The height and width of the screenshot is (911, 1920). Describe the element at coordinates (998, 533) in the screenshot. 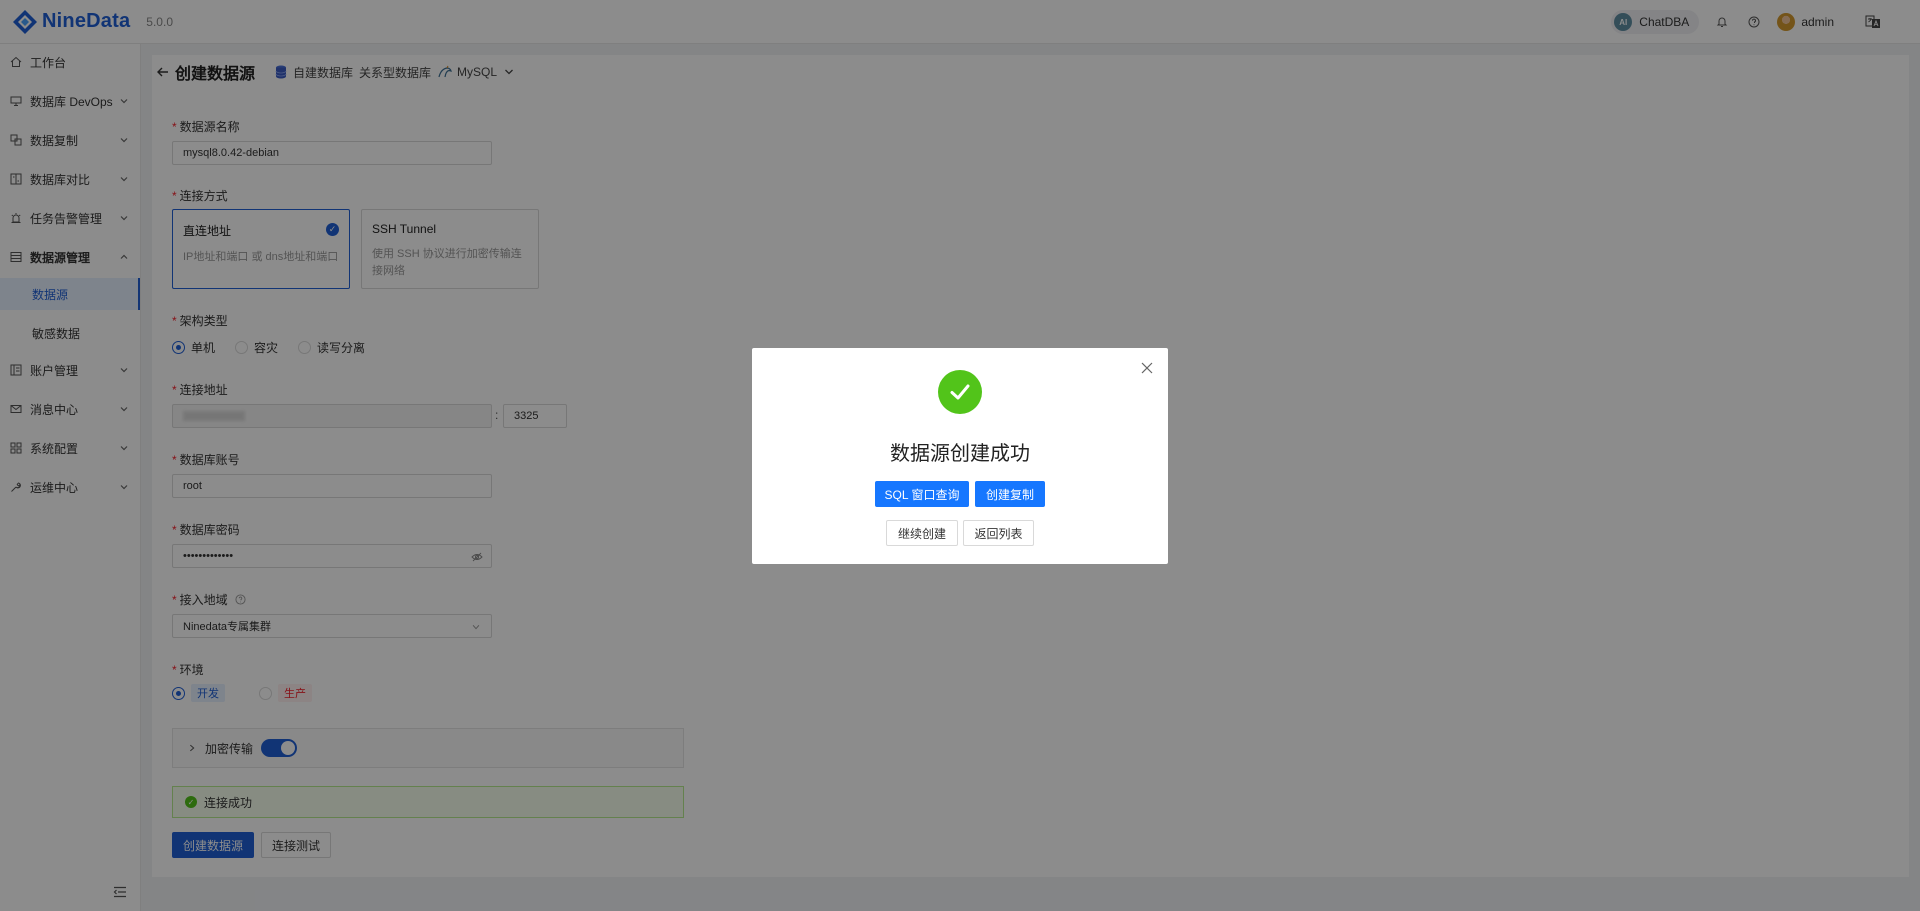

I see `back-to-list-button: 返回列表` at that location.